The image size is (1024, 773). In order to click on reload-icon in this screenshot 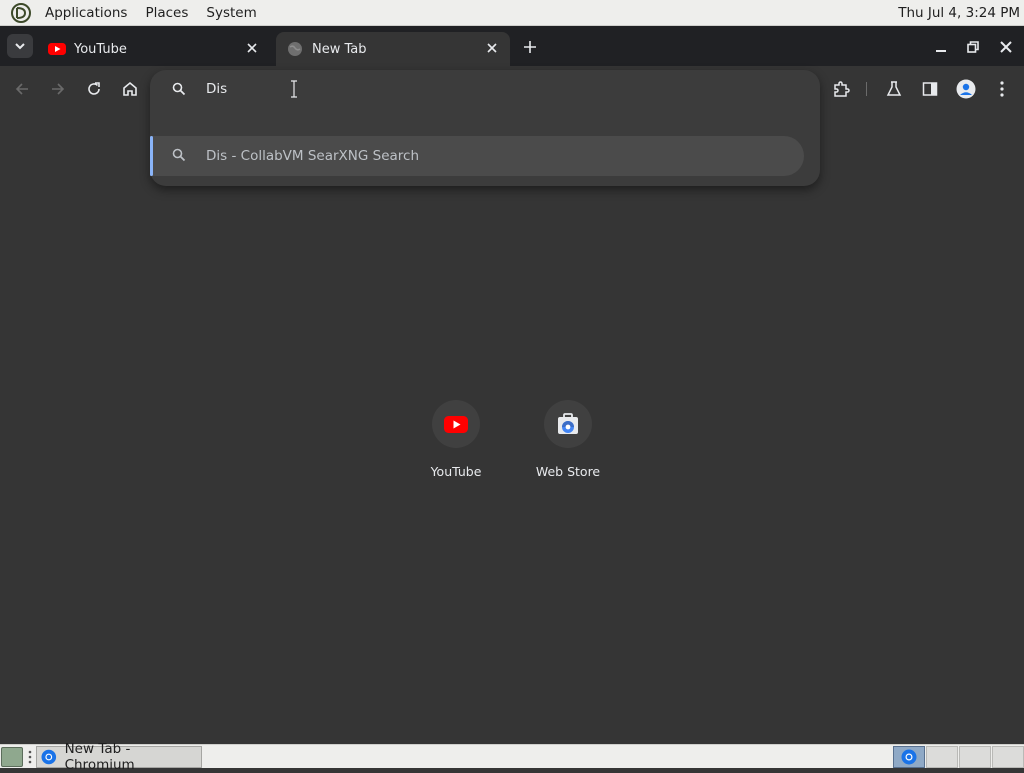, I will do `click(94, 88)`.